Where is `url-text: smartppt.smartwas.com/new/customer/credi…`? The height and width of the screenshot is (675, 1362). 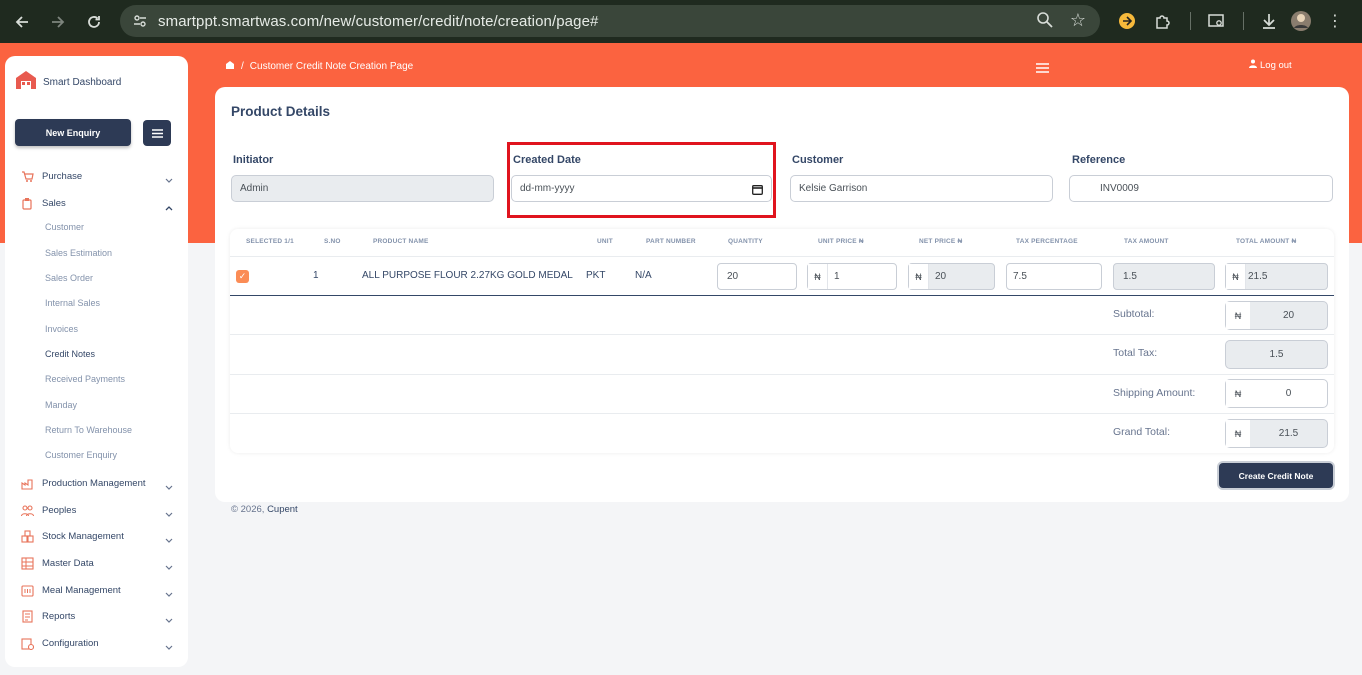 url-text: smartppt.smartwas.com/new/customer/credi… is located at coordinates (378, 21).